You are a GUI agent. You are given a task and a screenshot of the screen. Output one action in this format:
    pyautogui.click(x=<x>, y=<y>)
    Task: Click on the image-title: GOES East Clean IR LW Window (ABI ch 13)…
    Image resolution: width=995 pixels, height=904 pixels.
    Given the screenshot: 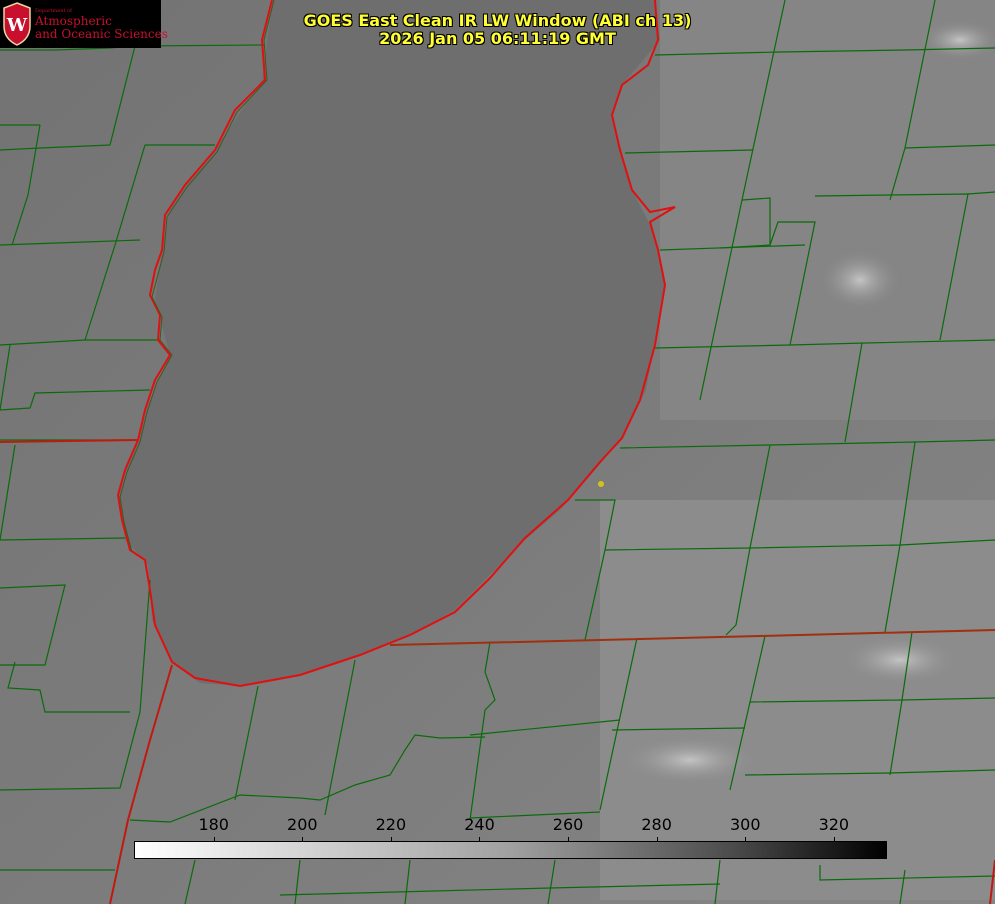 What is the action you would take?
    pyautogui.click(x=497, y=30)
    